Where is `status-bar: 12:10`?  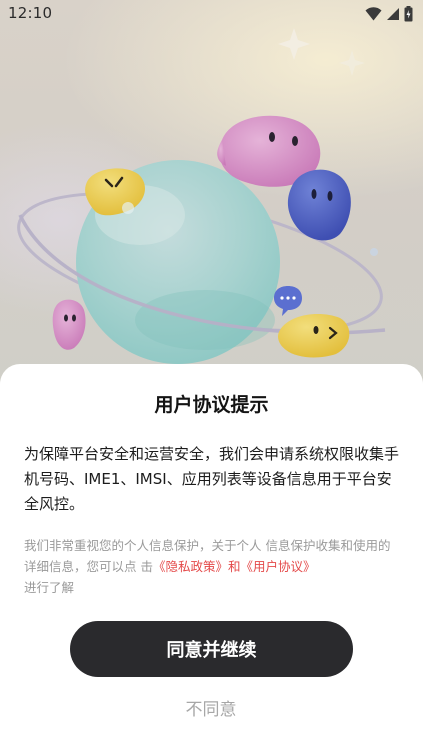
status-bar: 12:10 is located at coordinates (211, 14).